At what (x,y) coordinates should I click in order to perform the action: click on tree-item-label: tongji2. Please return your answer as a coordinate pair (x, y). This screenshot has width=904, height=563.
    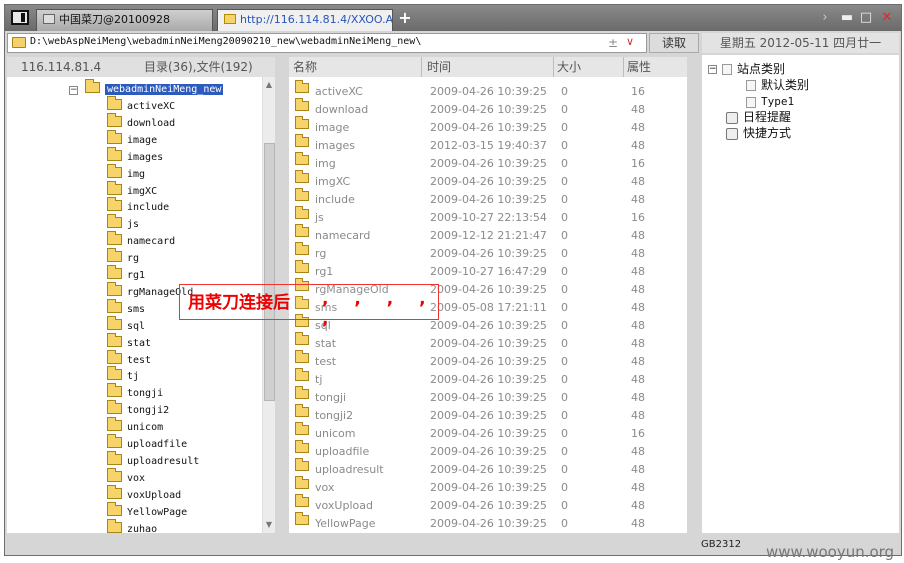
    Looking at the image, I should click on (148, 411).